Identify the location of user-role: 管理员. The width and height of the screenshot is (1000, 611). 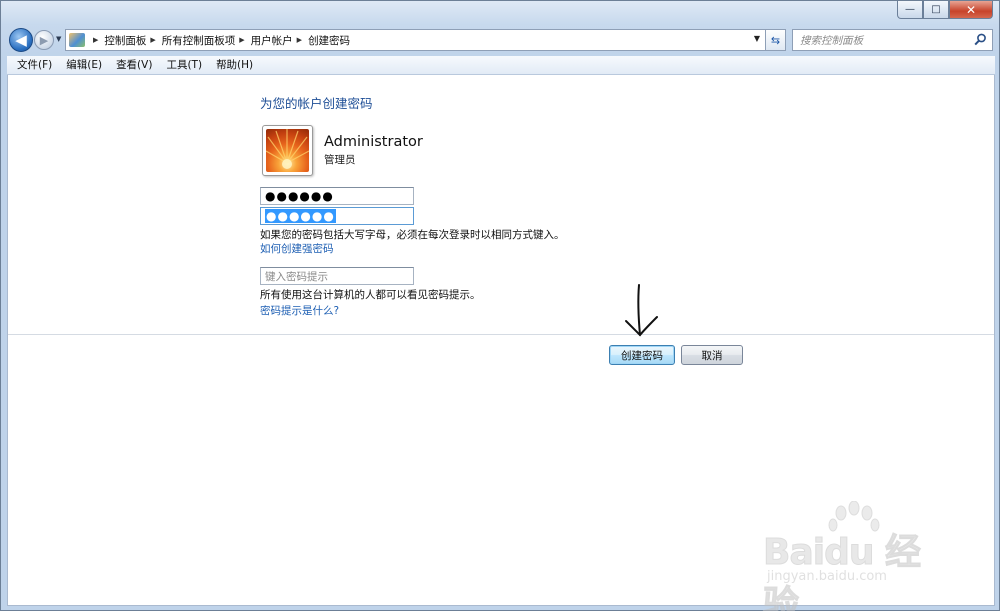
(340, 160).